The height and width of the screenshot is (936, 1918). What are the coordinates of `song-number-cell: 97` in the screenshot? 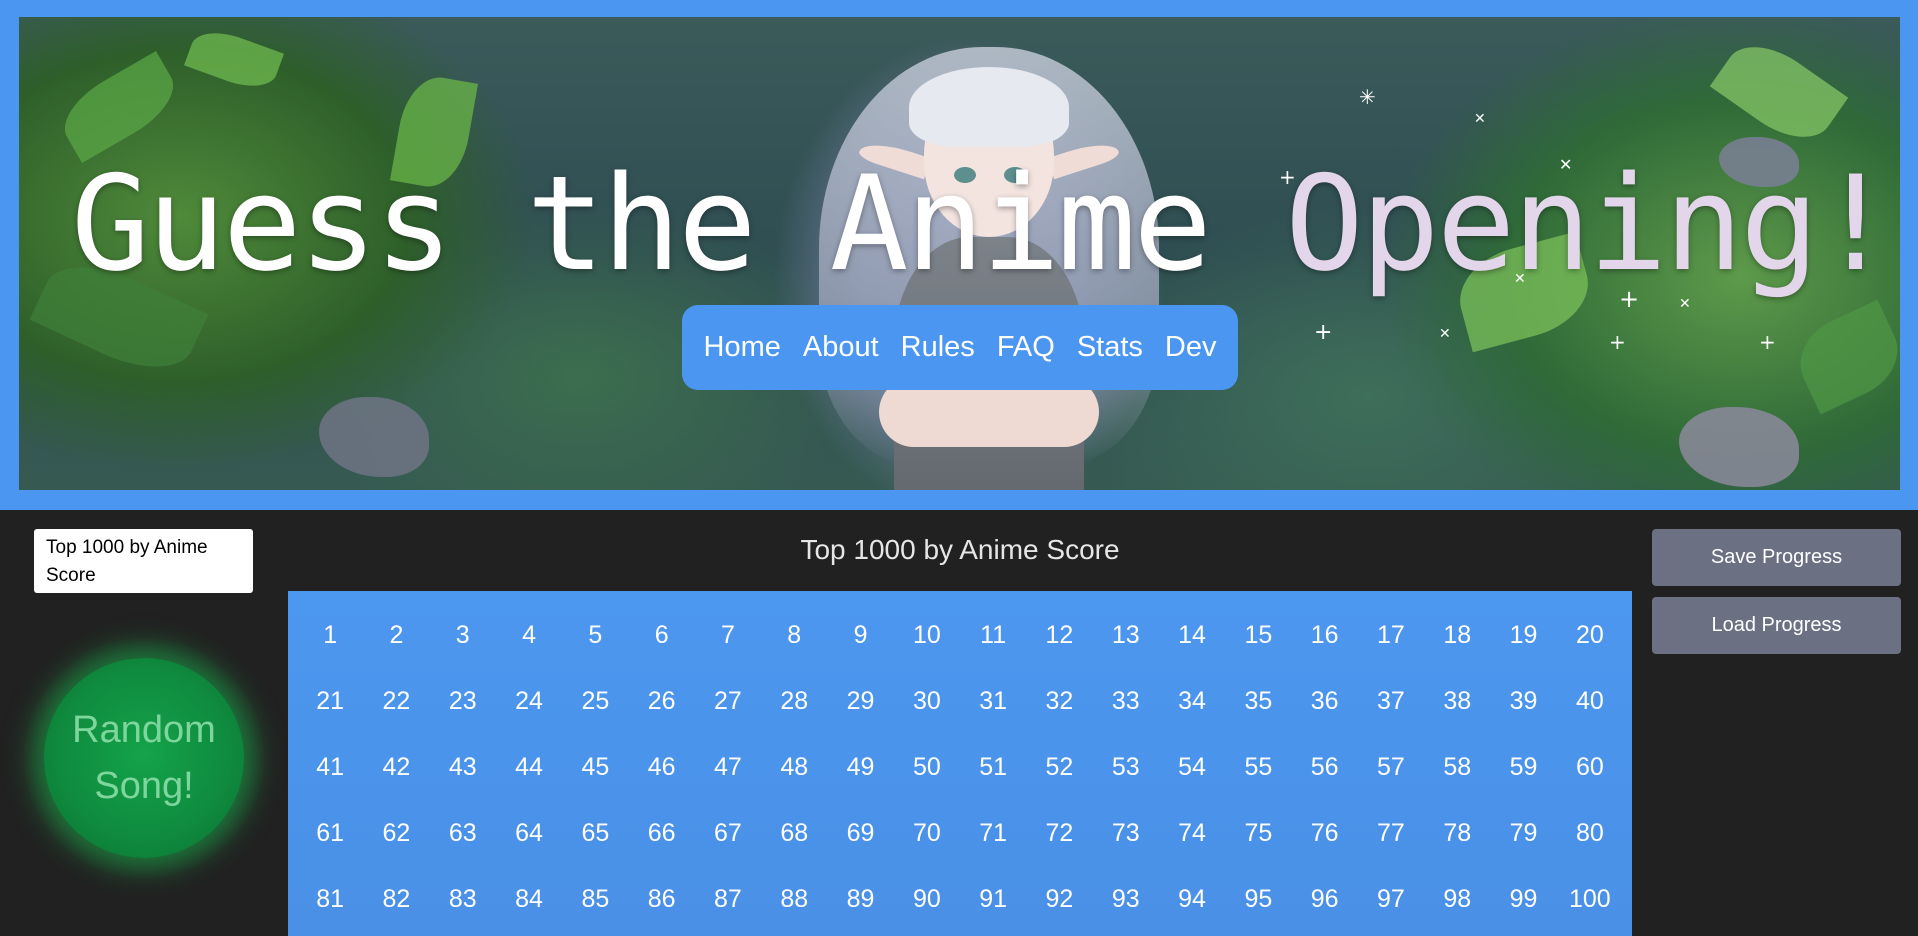 It's located at (1391, 899).